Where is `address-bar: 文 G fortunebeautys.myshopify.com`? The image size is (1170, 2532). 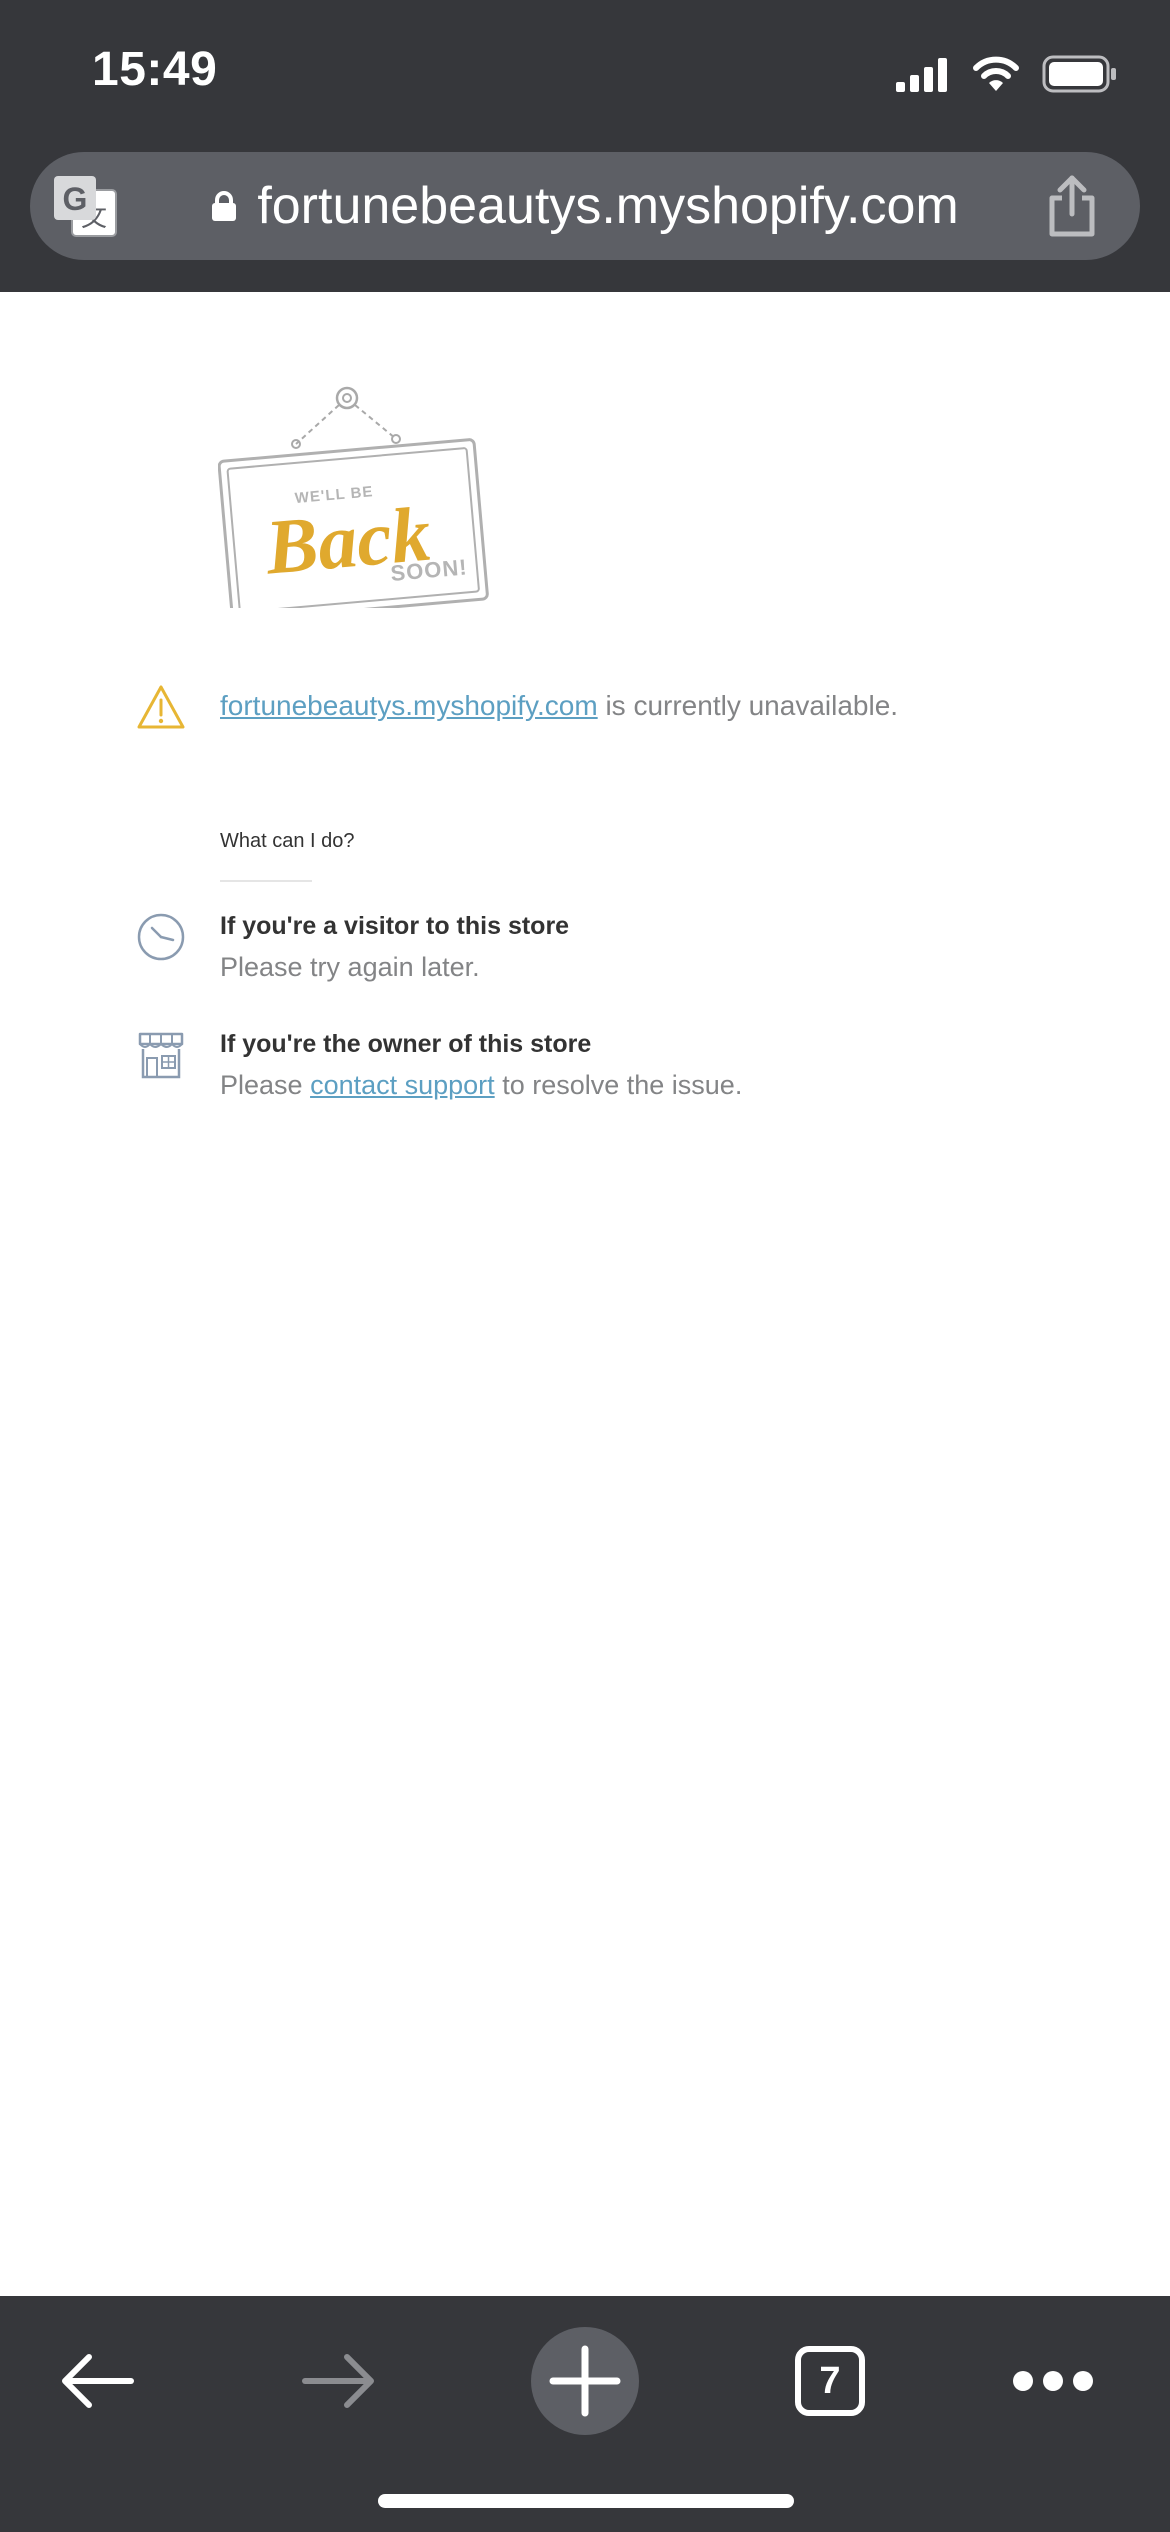
address-bar: 文 G fortunebeautys.myshopify.com is located at coordinates (585, 206).